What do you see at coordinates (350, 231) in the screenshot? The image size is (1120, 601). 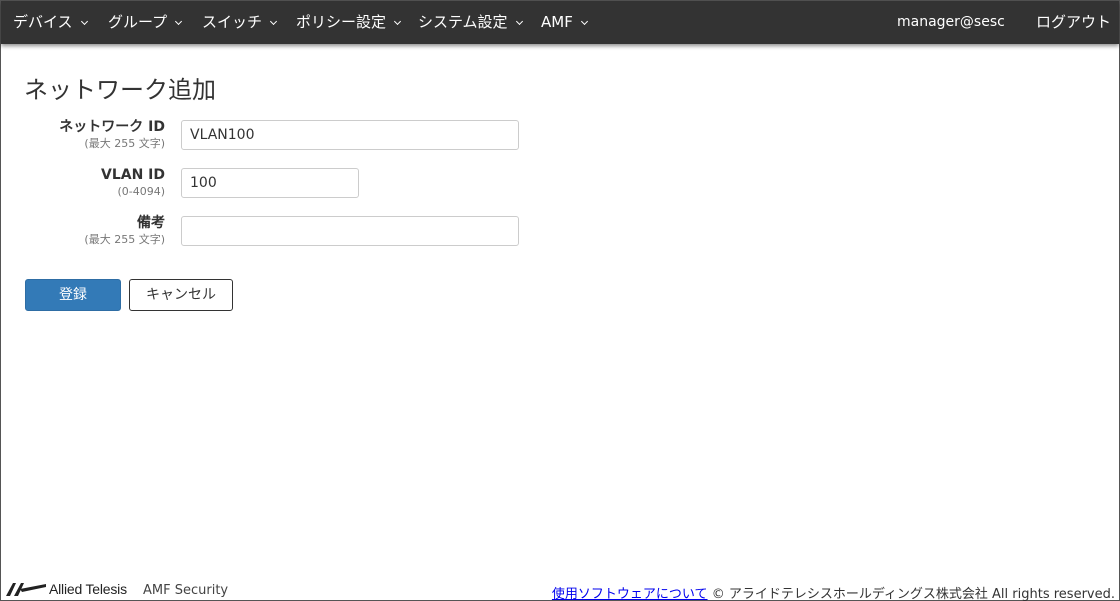 I see `note-input` at bounding box center [350, 231].